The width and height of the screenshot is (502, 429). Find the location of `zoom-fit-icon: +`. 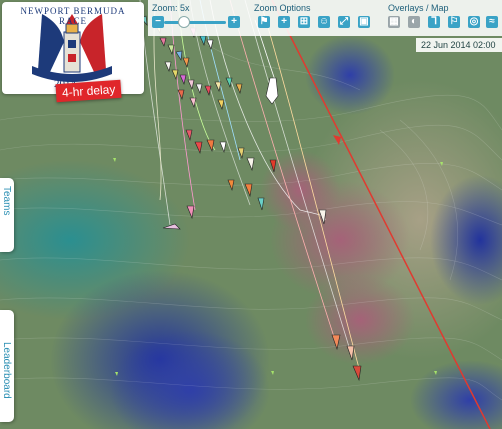

zoom-fit-icon: + is located at coordinates (284, 22).